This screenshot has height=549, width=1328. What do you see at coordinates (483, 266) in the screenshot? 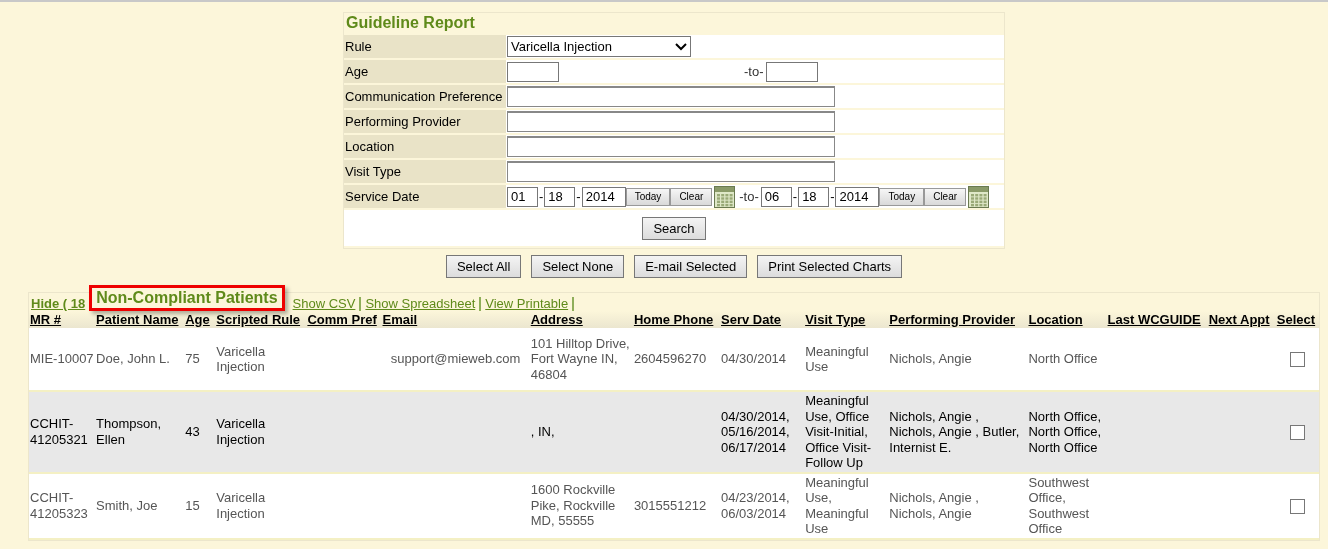
I see `action-button: Select All` at bounding box center [483, 266].